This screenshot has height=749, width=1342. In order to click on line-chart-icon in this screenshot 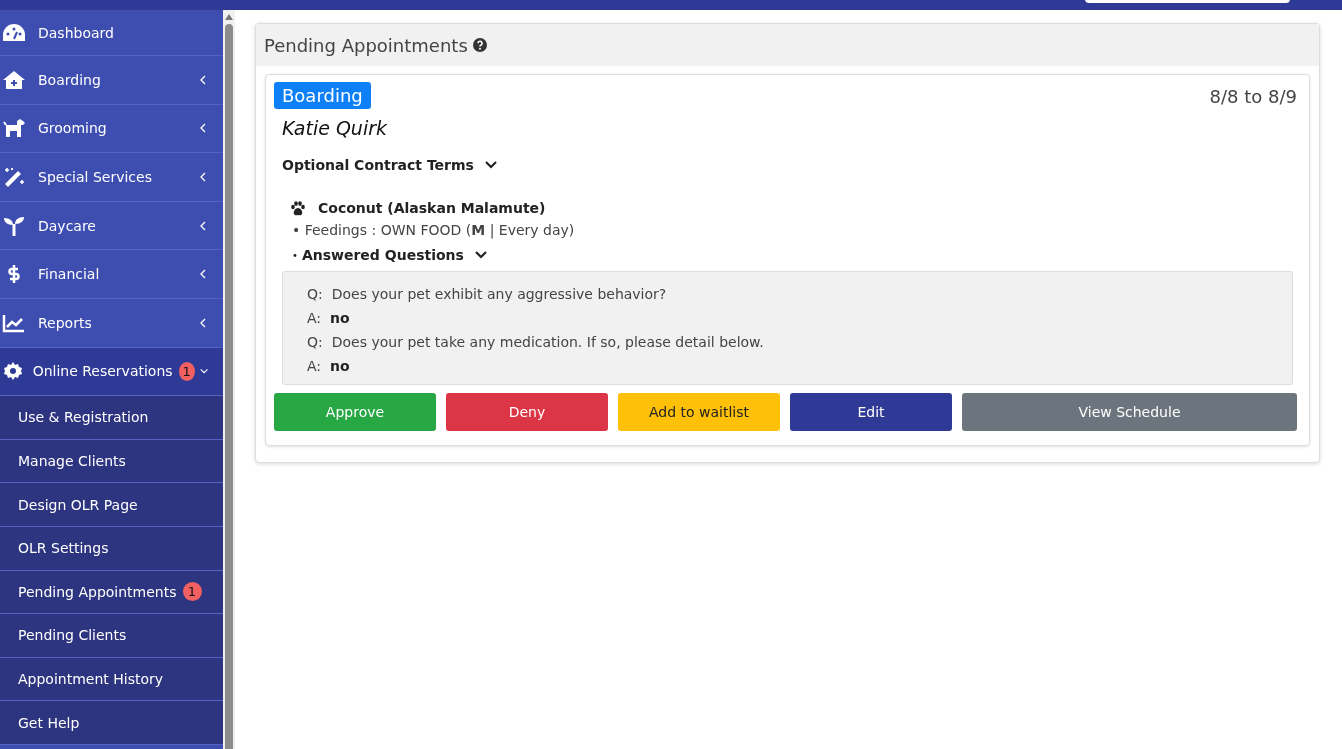, I will do `click(14, 322)`.